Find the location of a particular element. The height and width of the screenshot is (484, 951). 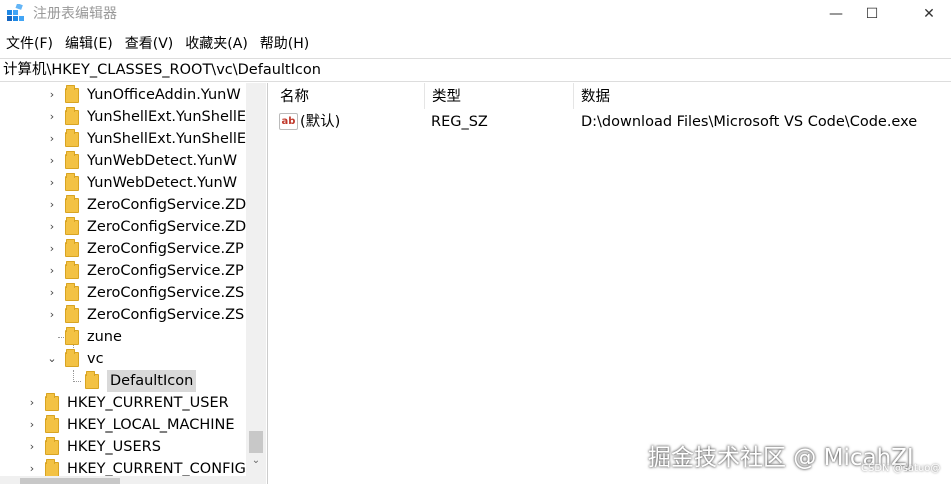

maximize-icon: ☐ is located at coordinates (872, 13).